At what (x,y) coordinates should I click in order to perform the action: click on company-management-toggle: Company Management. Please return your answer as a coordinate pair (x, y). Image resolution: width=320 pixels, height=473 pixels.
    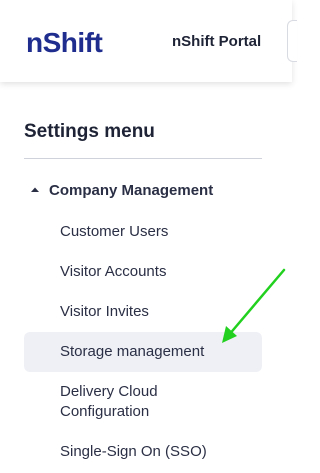
    Looking at the image, I should click on (118, 190).